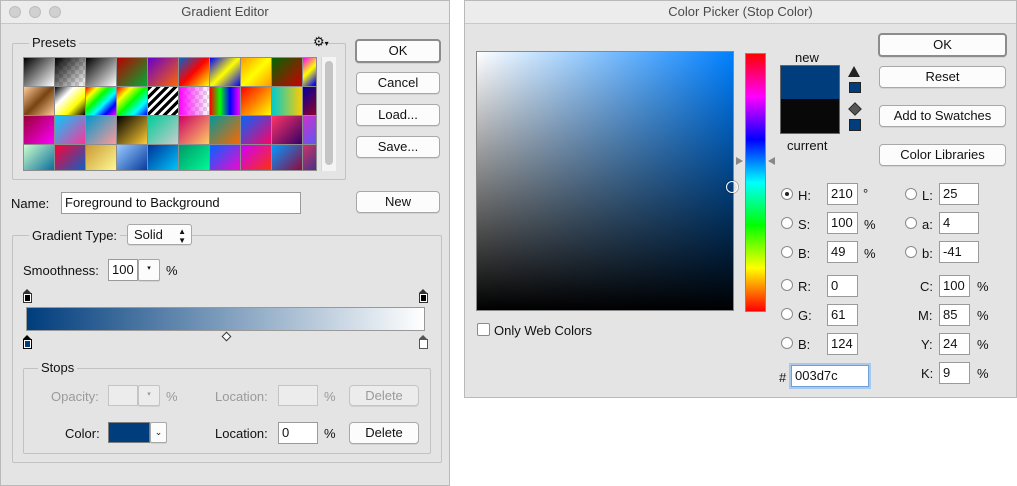  What do you see at coordinates (787, 285) in the screenshot?
I see `red-radio` at bounding box center [787, 285].